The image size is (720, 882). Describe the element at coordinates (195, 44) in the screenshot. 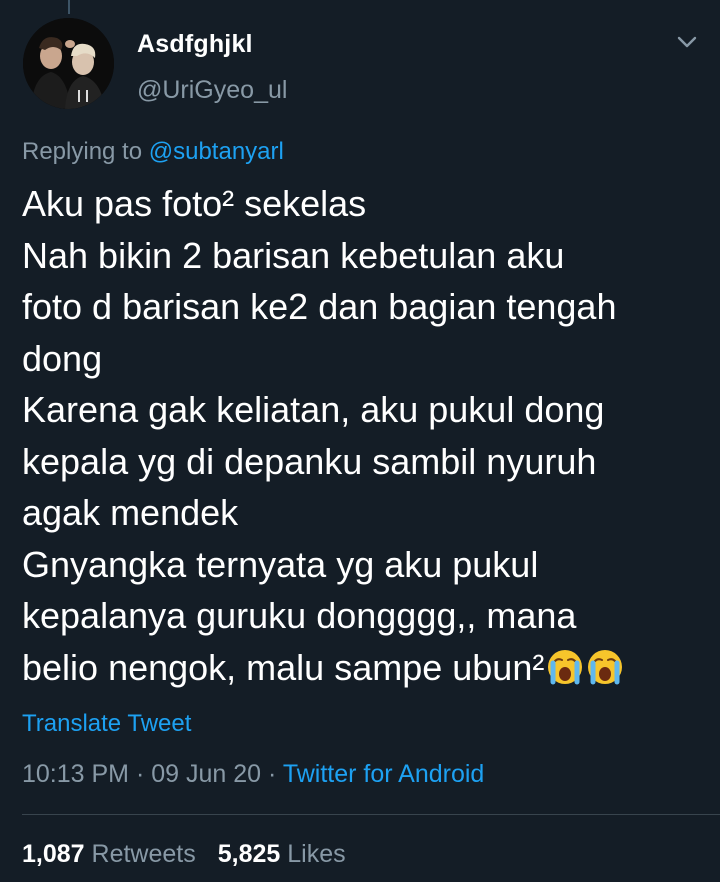

I see `display-name: Asdfghjkl` at that location.